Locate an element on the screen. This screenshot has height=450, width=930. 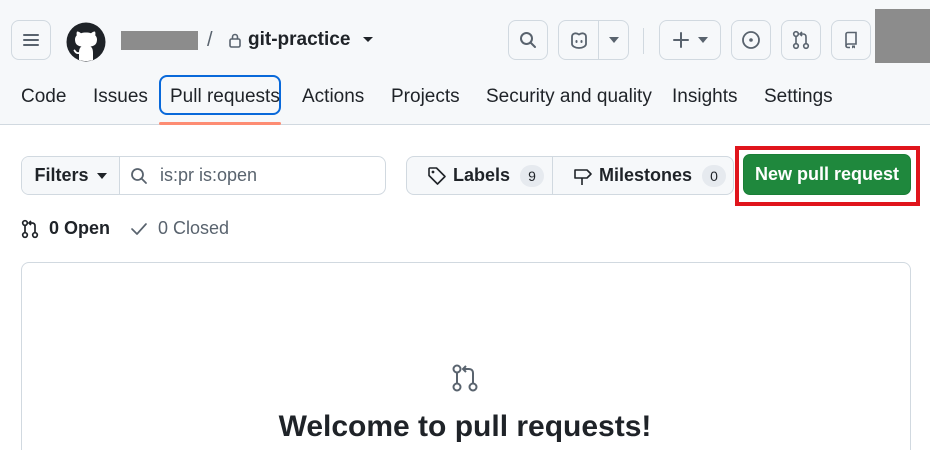
closed-prs-link: 0 Closed is located at coordinates (179, 228).